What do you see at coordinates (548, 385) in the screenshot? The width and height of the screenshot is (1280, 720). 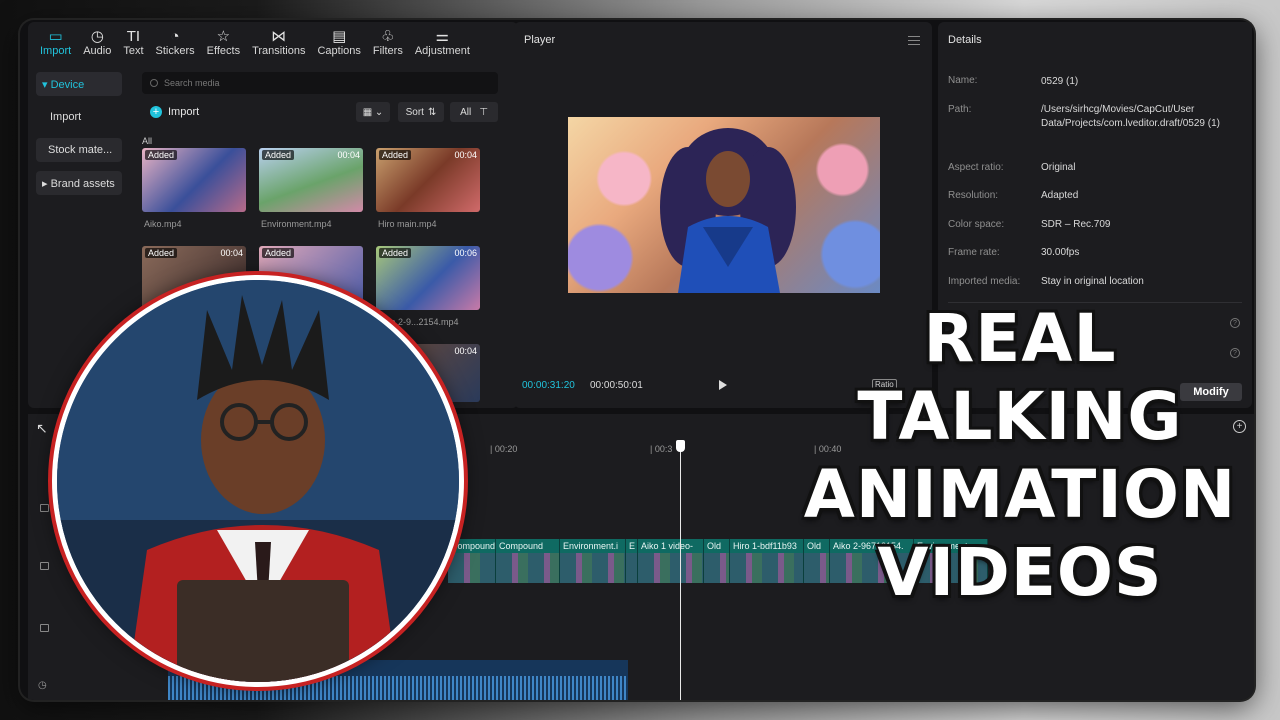 I see `current-time: 00:00:31:20` at bounding box center [548, 385].